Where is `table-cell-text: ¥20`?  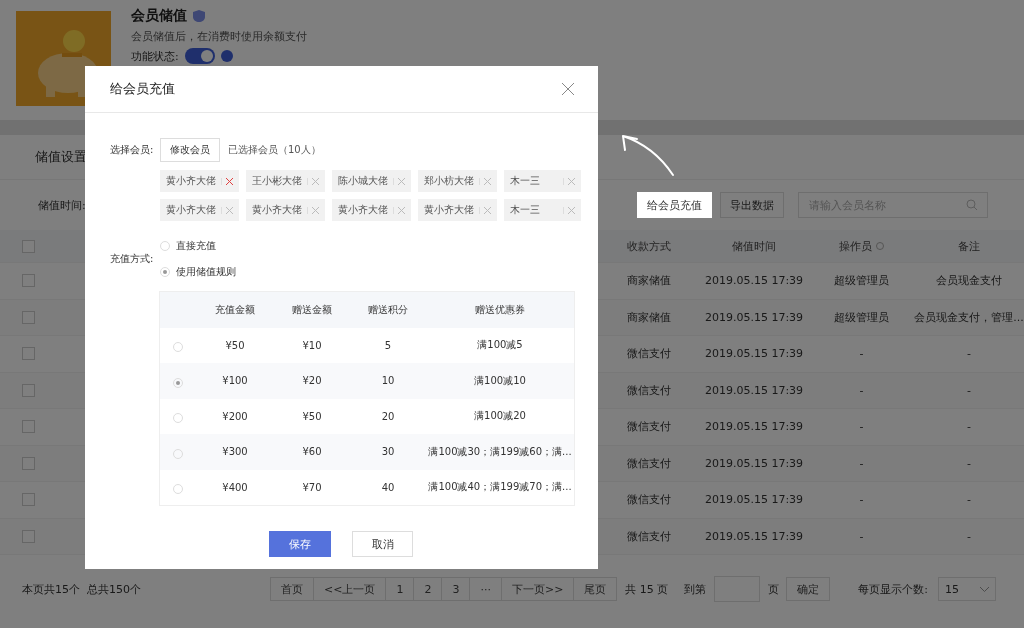 table-cell-text: ¥20 is located at coordinates (312, 381).